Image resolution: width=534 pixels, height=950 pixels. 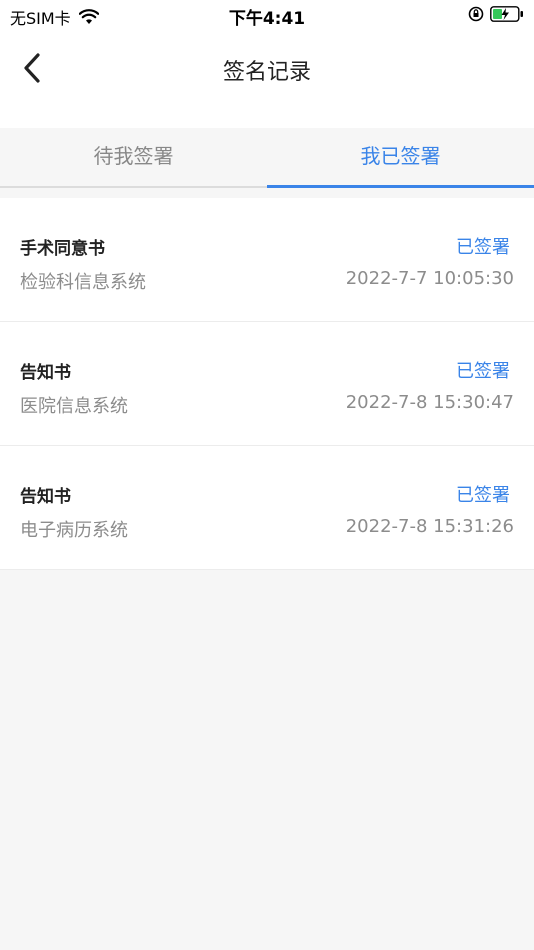 What do you see at coordinates (62, 249) in the screenshot?
I see `record-title: 手术同意书` at bounding box center [62, 249].